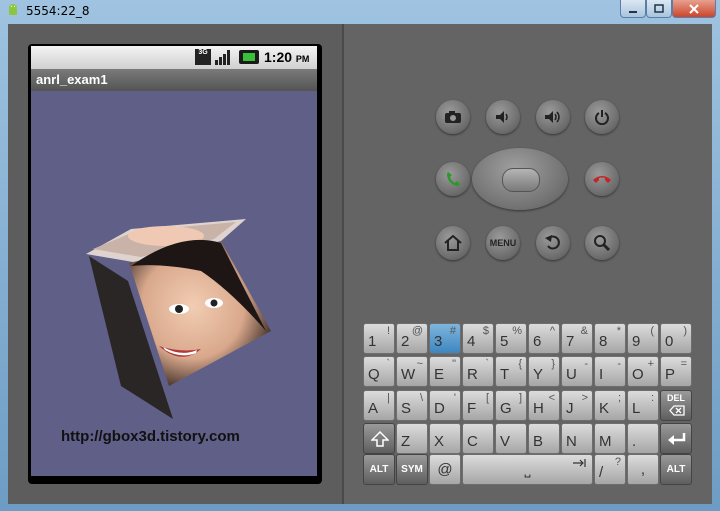  I want to click on volume-up-icon, so click(552, 117).